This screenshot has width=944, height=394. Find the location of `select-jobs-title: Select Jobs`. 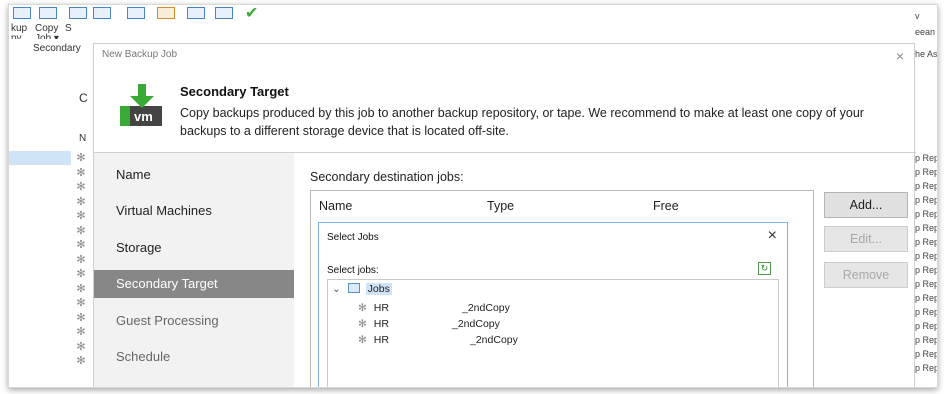

select-jobs-title: Select Jobs is located at coordinates (353, 237).